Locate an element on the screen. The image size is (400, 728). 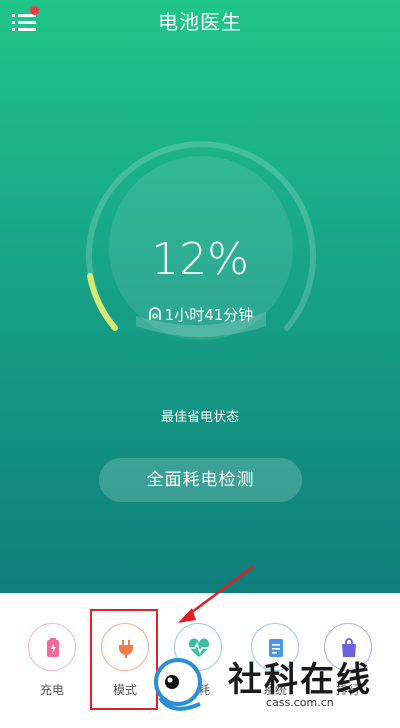
tab-charge: 充电 is located at coordinates (52, 660).